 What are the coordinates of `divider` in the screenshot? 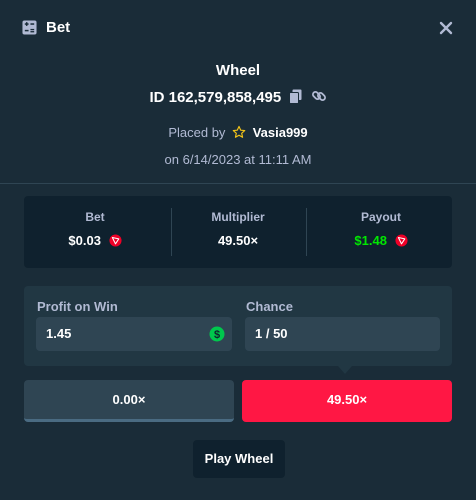 It's located at (238, 183).